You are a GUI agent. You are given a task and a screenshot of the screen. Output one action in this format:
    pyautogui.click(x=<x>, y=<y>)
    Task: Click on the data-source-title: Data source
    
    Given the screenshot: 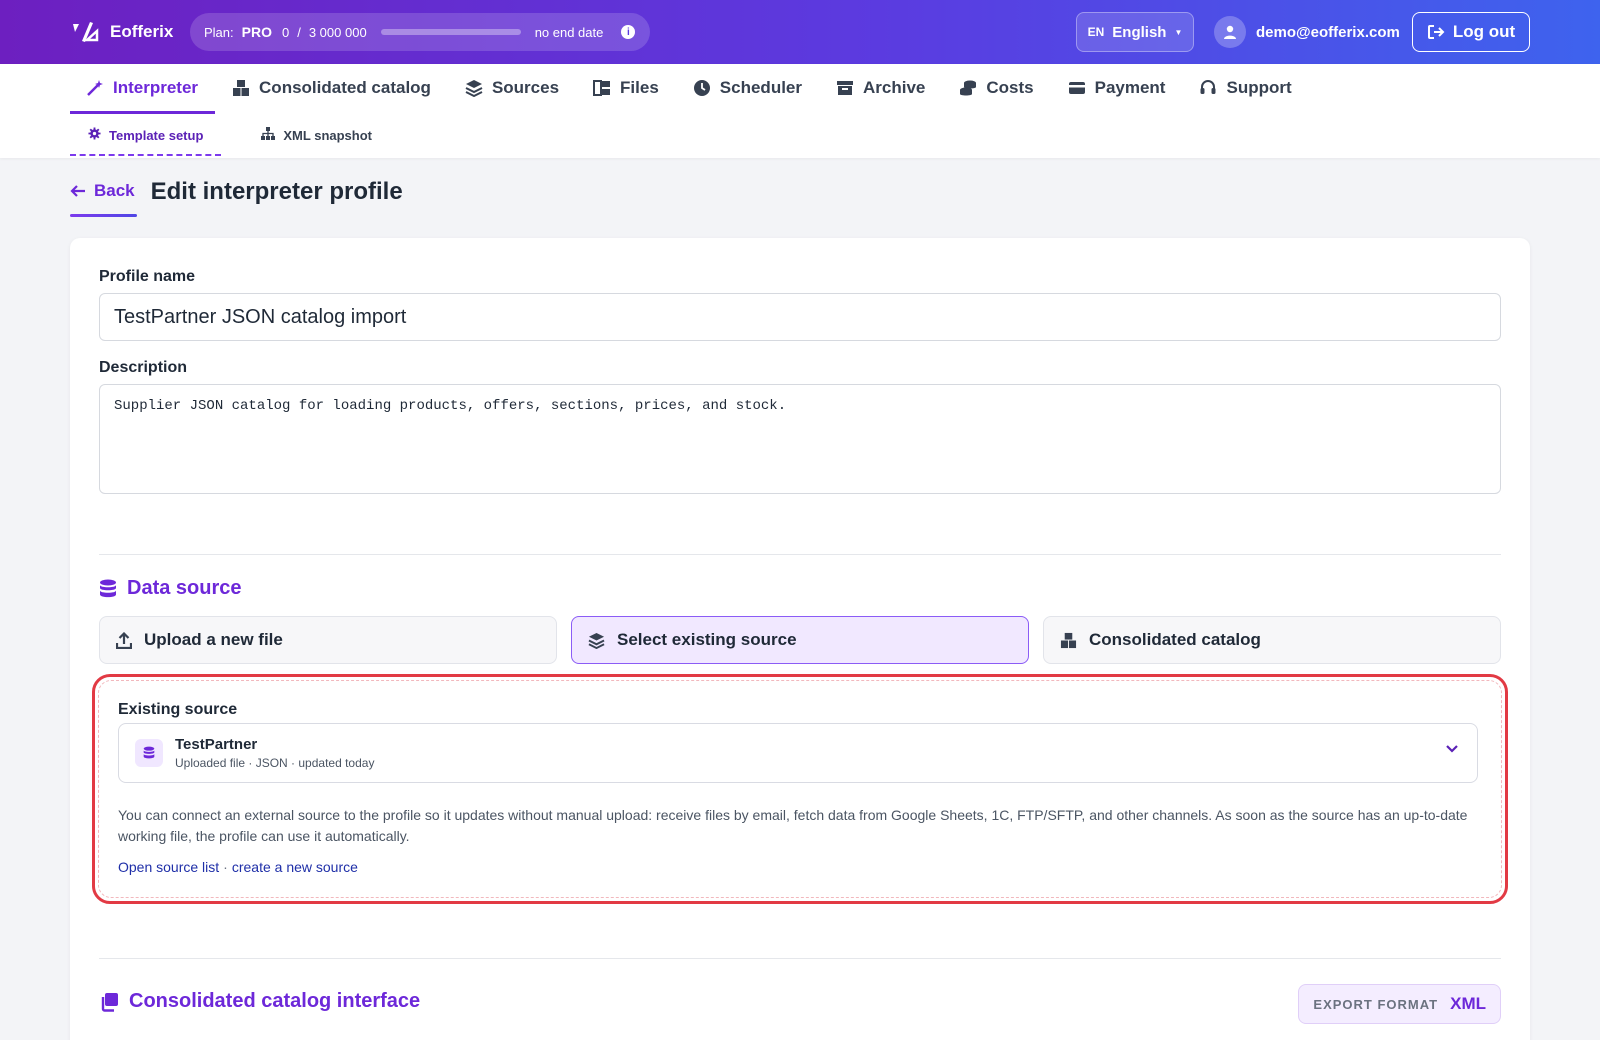 What is the action you would take?
    pyautogui.click(x=184, y=588)
    